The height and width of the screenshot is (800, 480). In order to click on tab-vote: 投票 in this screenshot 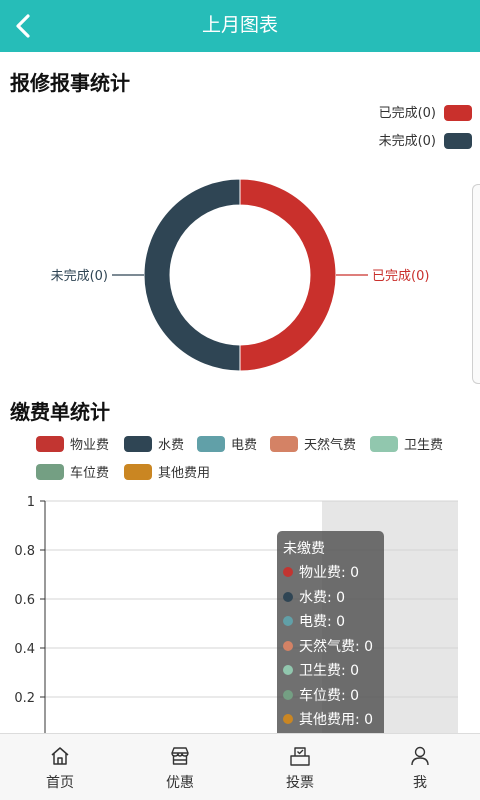, I will do `click(300, 767)`.